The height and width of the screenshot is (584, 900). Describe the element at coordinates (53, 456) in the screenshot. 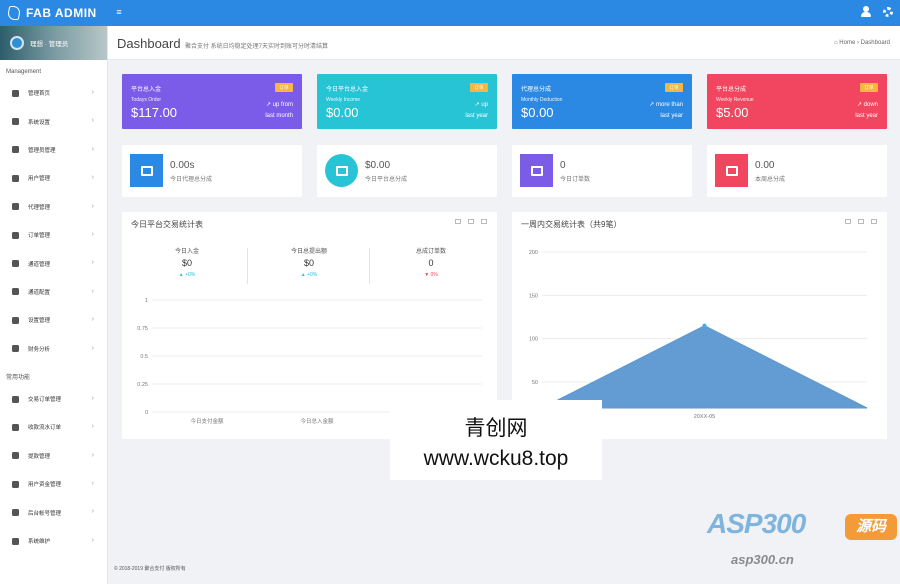

I see `sidebar-item: 提款管理 ›` at that location.